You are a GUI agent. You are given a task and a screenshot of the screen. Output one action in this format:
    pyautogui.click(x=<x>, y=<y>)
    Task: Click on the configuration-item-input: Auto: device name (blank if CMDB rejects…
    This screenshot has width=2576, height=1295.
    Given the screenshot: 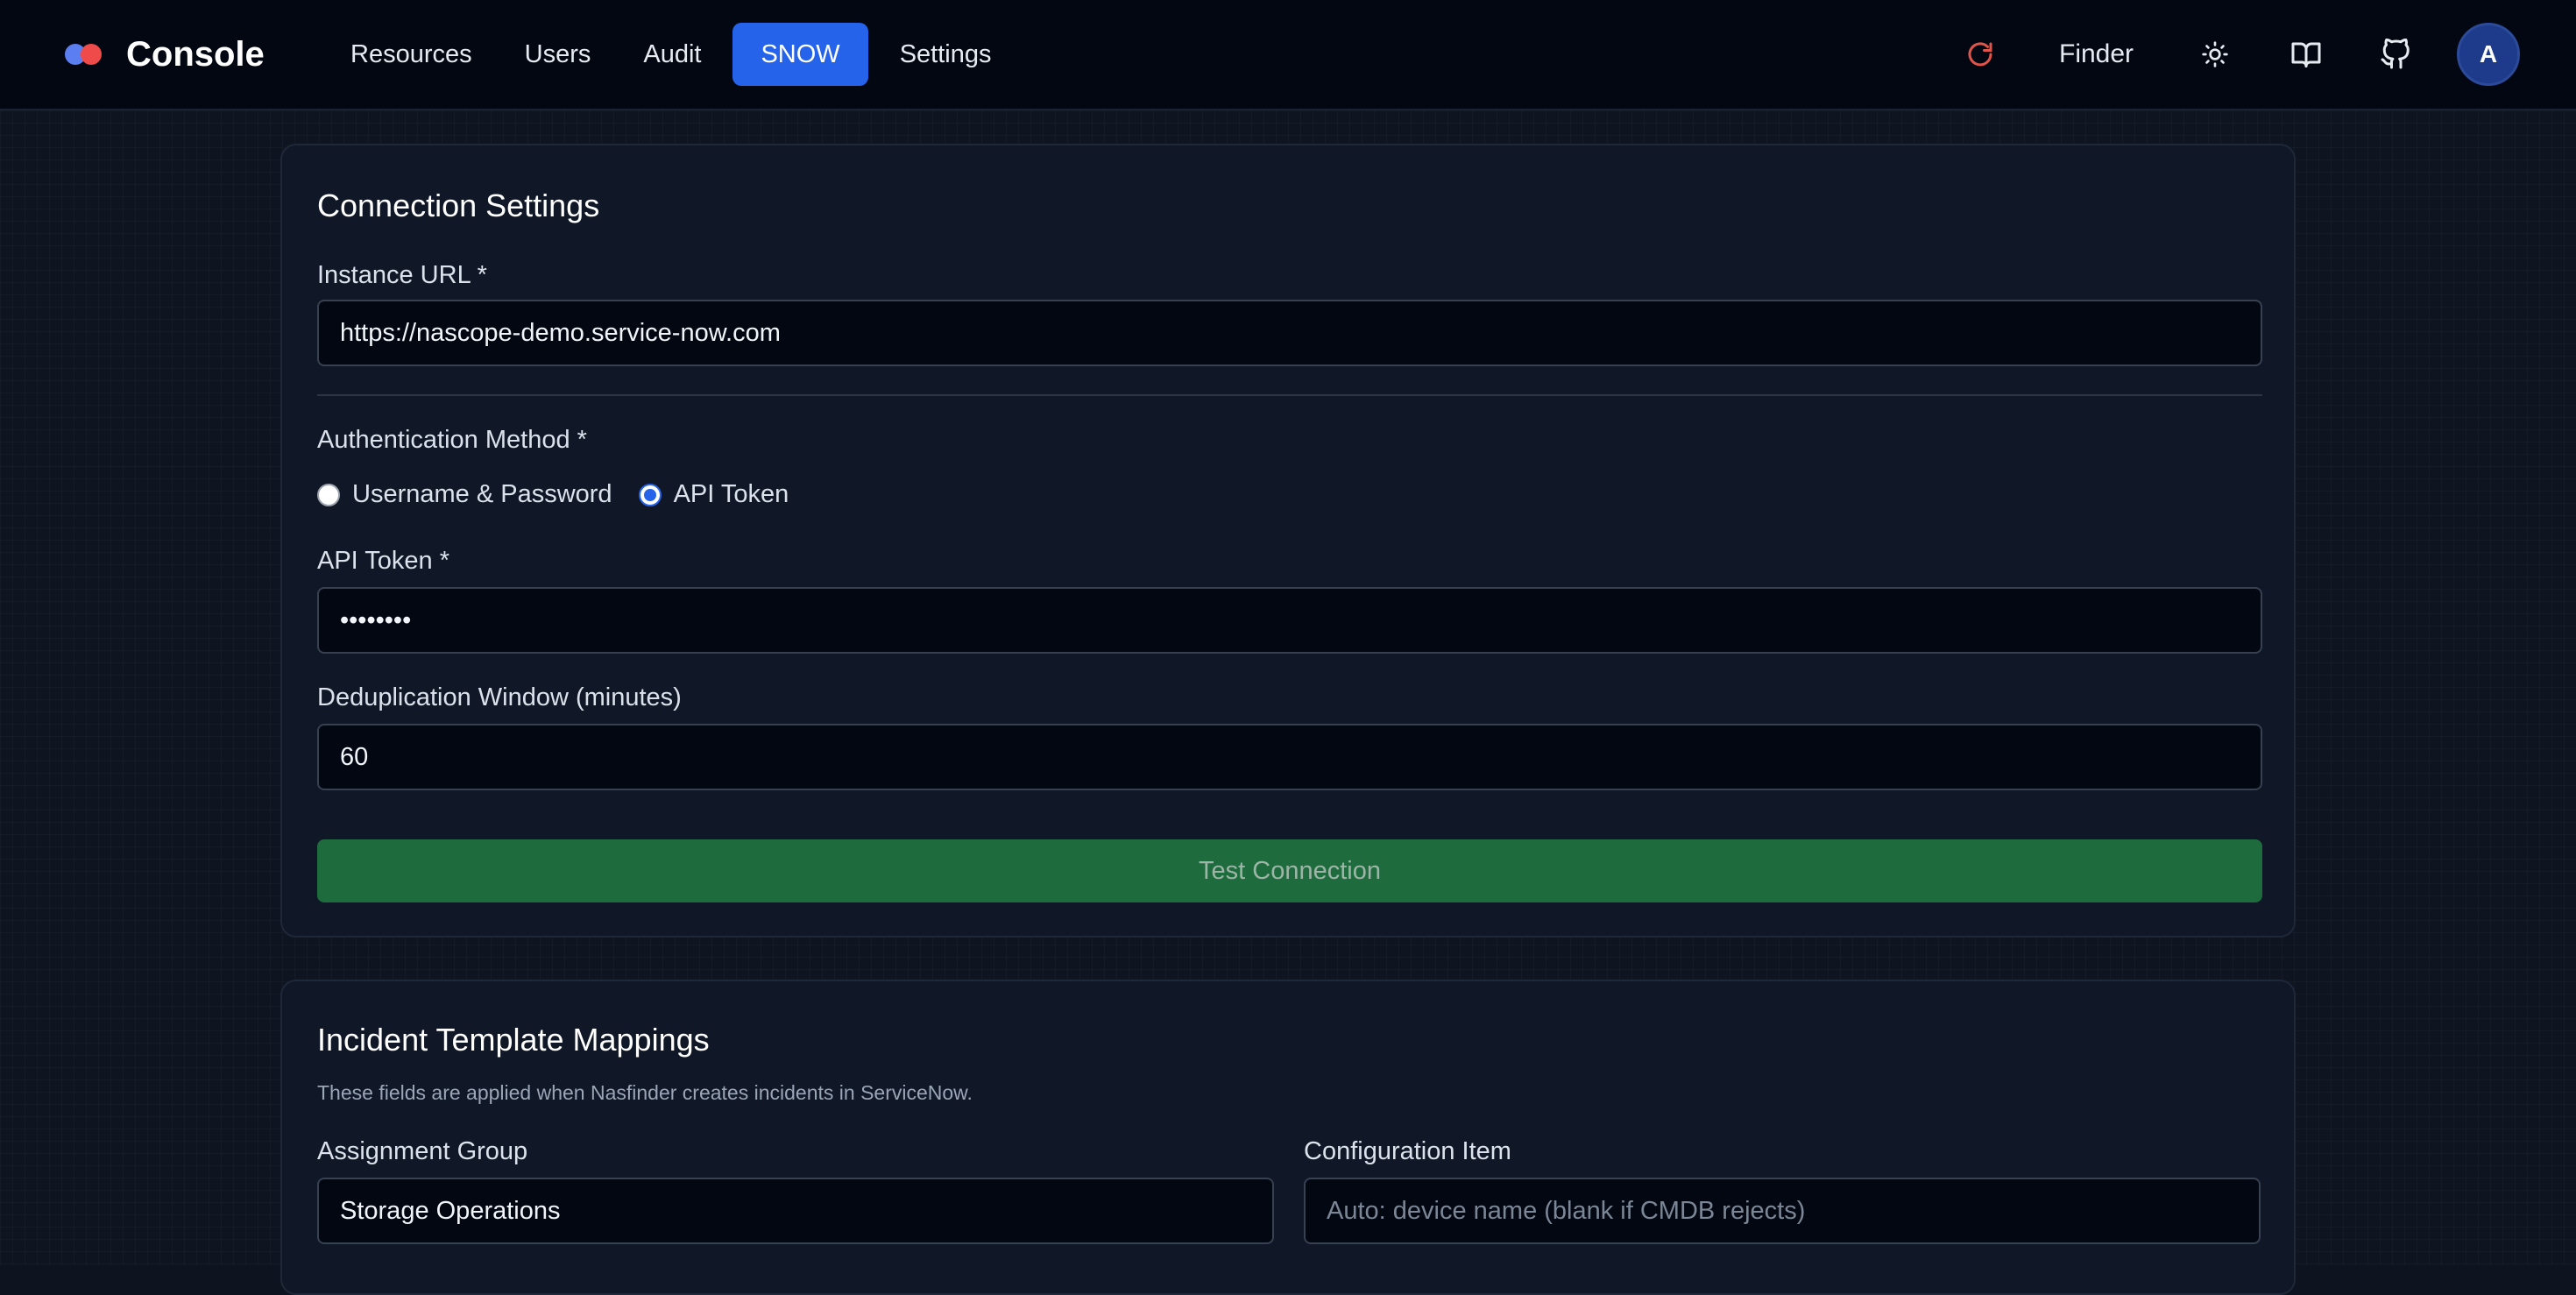 What is the action you would take?
    pyautogui.click(x=1782, y=1211)
    